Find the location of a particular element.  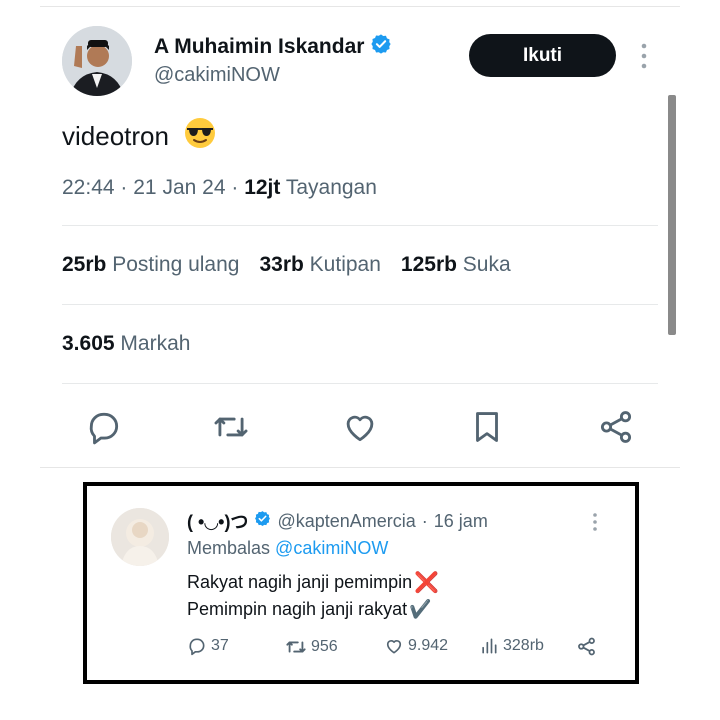

replying-to: Membalas @cakimiNOW is located at coordinates (287, 548).